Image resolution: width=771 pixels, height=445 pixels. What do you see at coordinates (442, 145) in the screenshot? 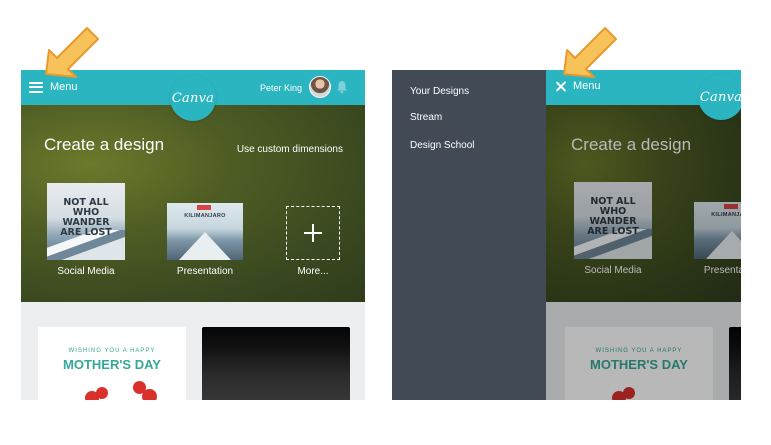
I see `side-menu-item-design-school: Design School` at bounding box center [442, 145].